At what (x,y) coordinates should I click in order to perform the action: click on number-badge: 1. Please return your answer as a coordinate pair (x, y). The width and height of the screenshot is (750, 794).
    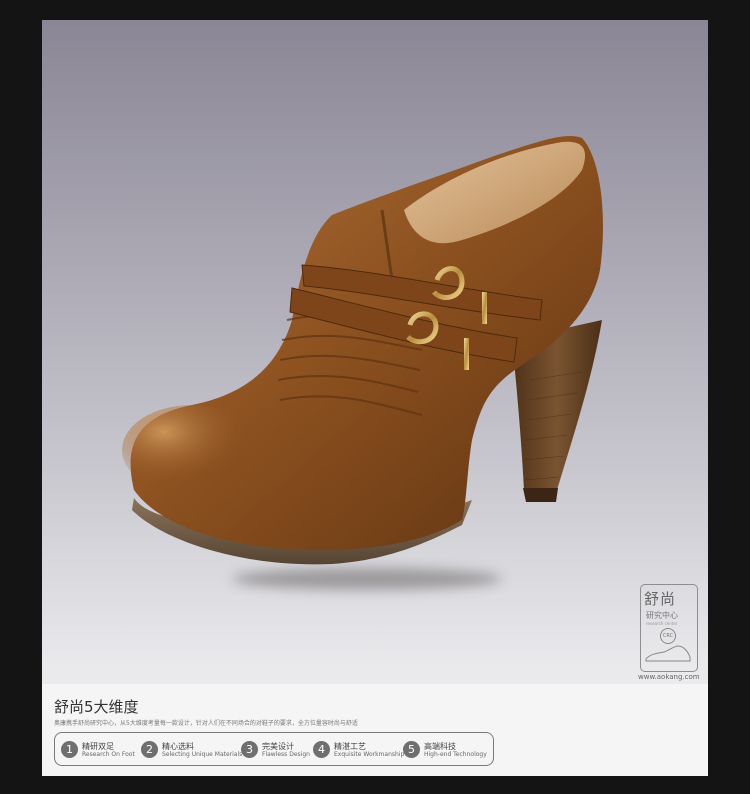
    Looking at the image, I should click on (69, 749).